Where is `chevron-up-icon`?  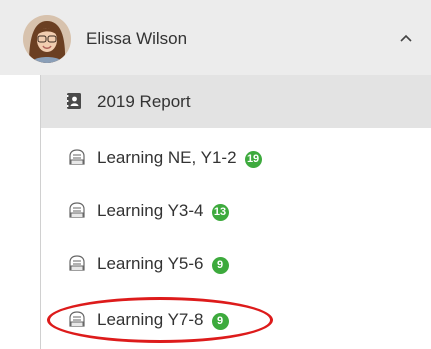
chevron-up-icon is located at coordinates (406, 38).